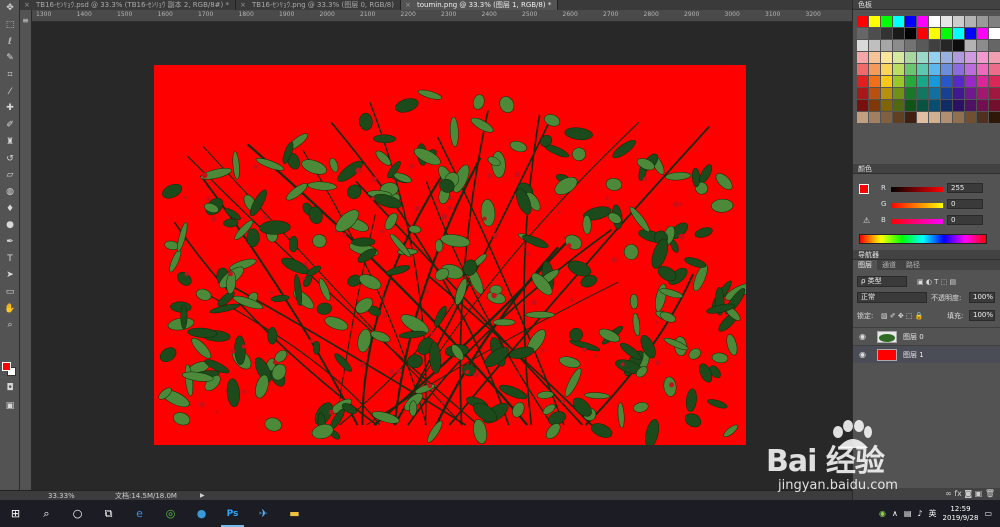 The width and height of the screenshot is (1000, 527). What do you see at coordinates (10, 108) in the screenshot?
I see `healing-brush-tool-icon: ✚` at bounding box center [10, 108].